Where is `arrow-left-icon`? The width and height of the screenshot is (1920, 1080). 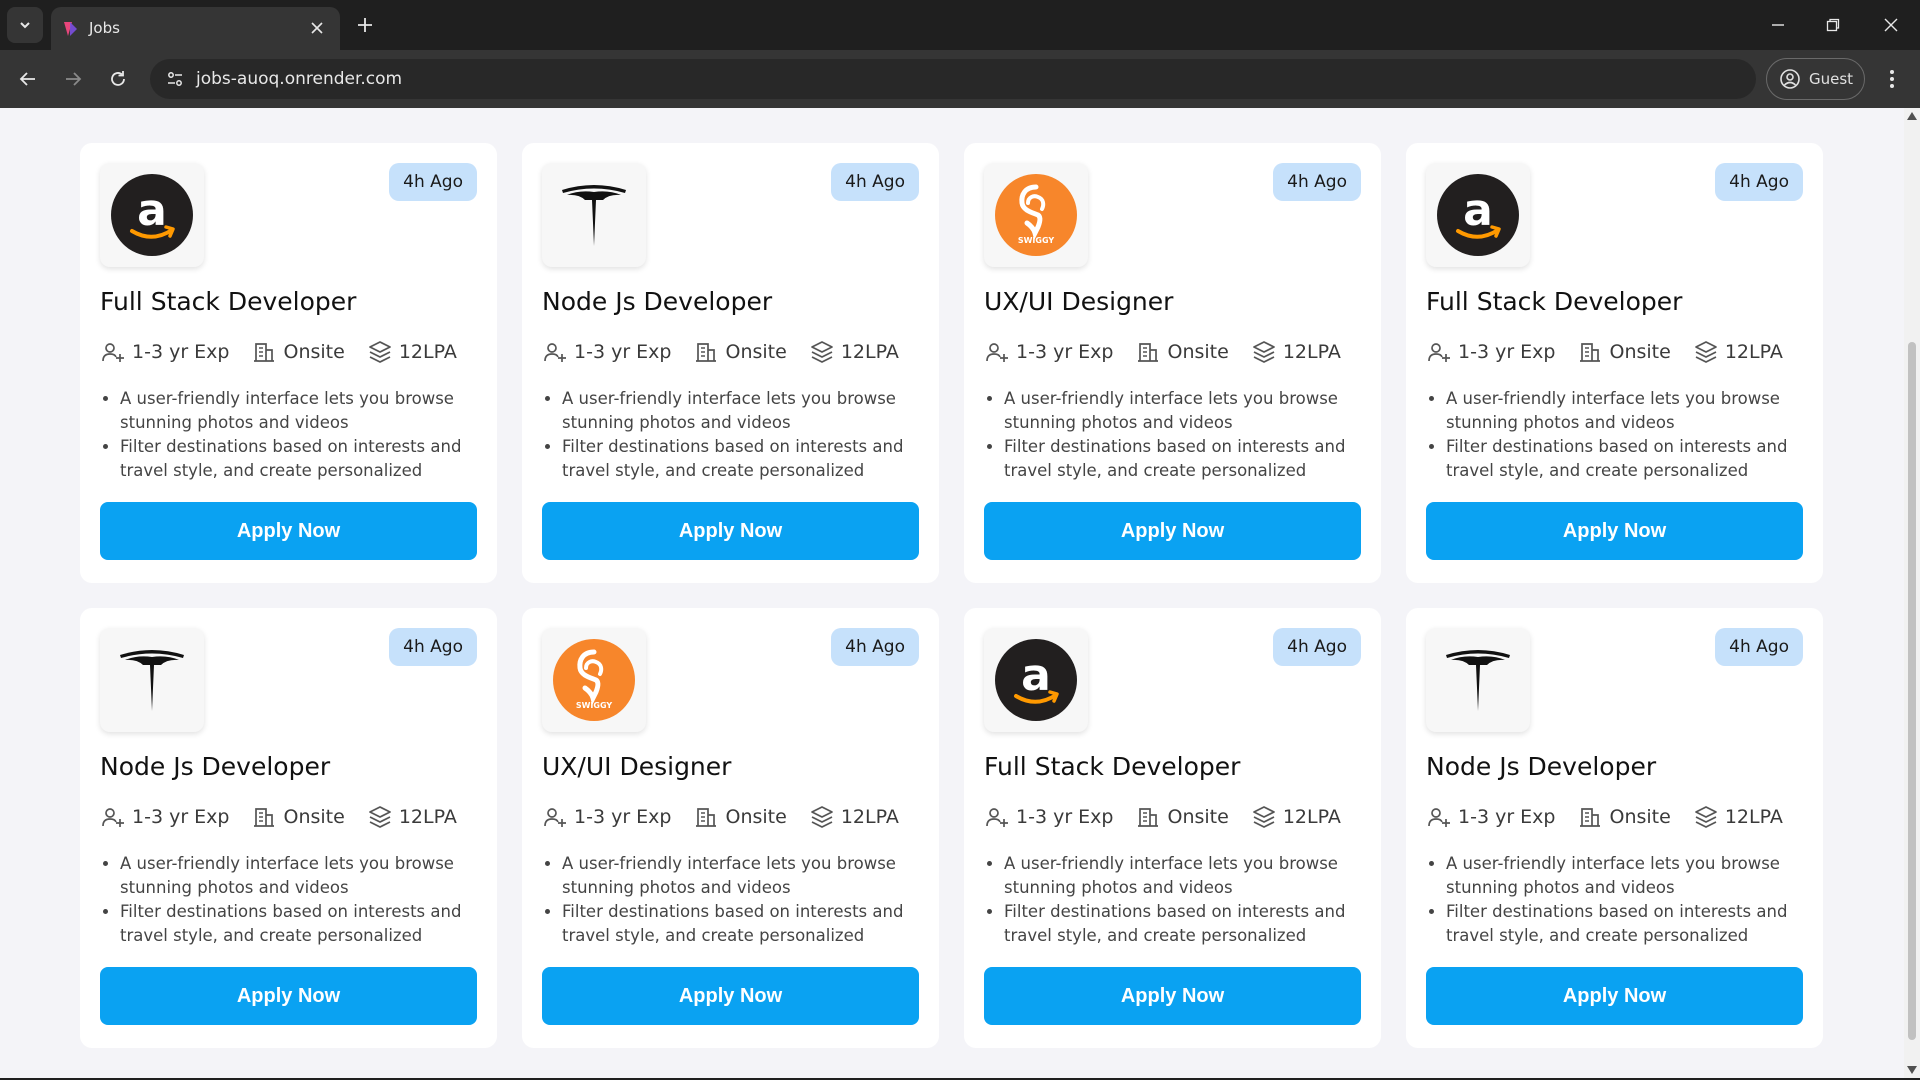 arrow-left-icon is located at coordinates (27, 79).